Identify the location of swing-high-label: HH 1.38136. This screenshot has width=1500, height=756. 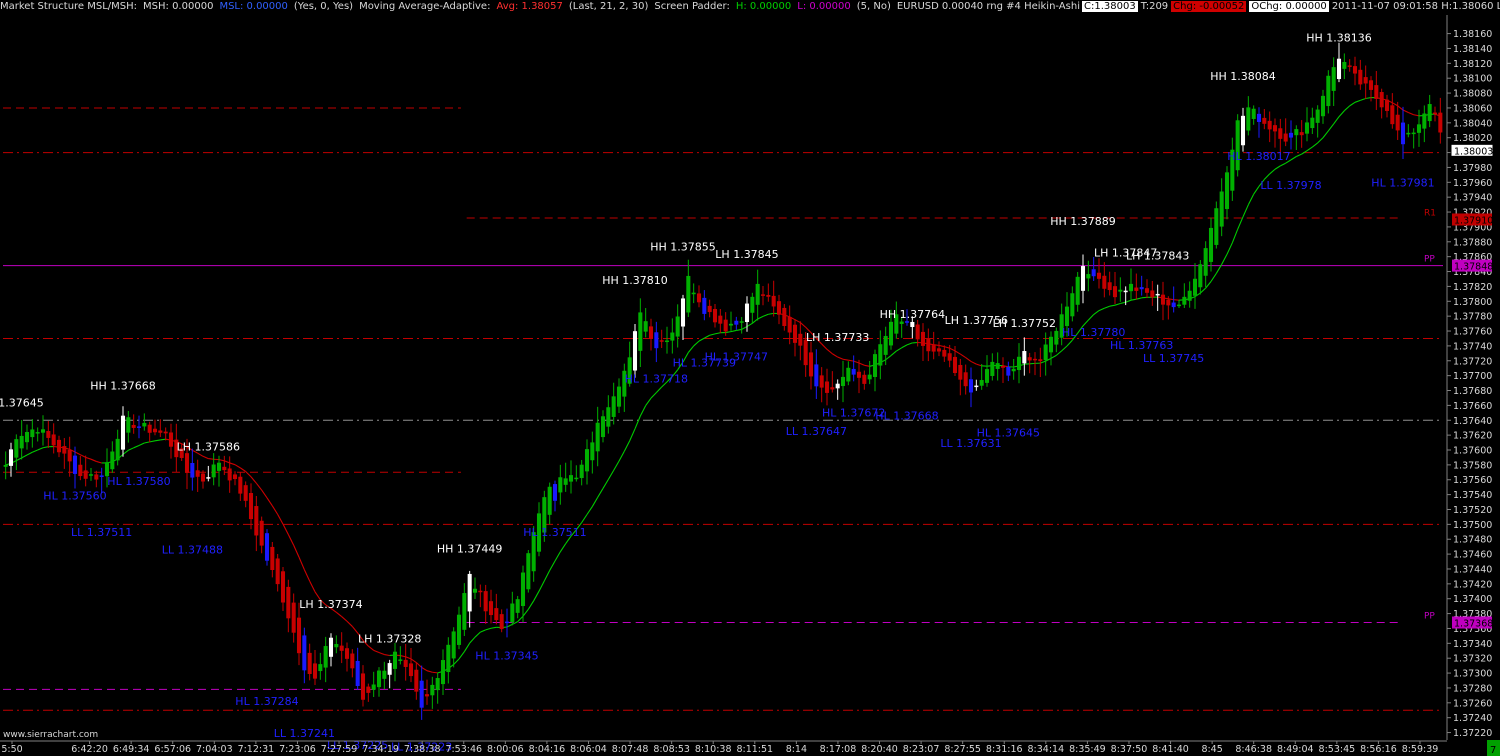
(1339, 37).